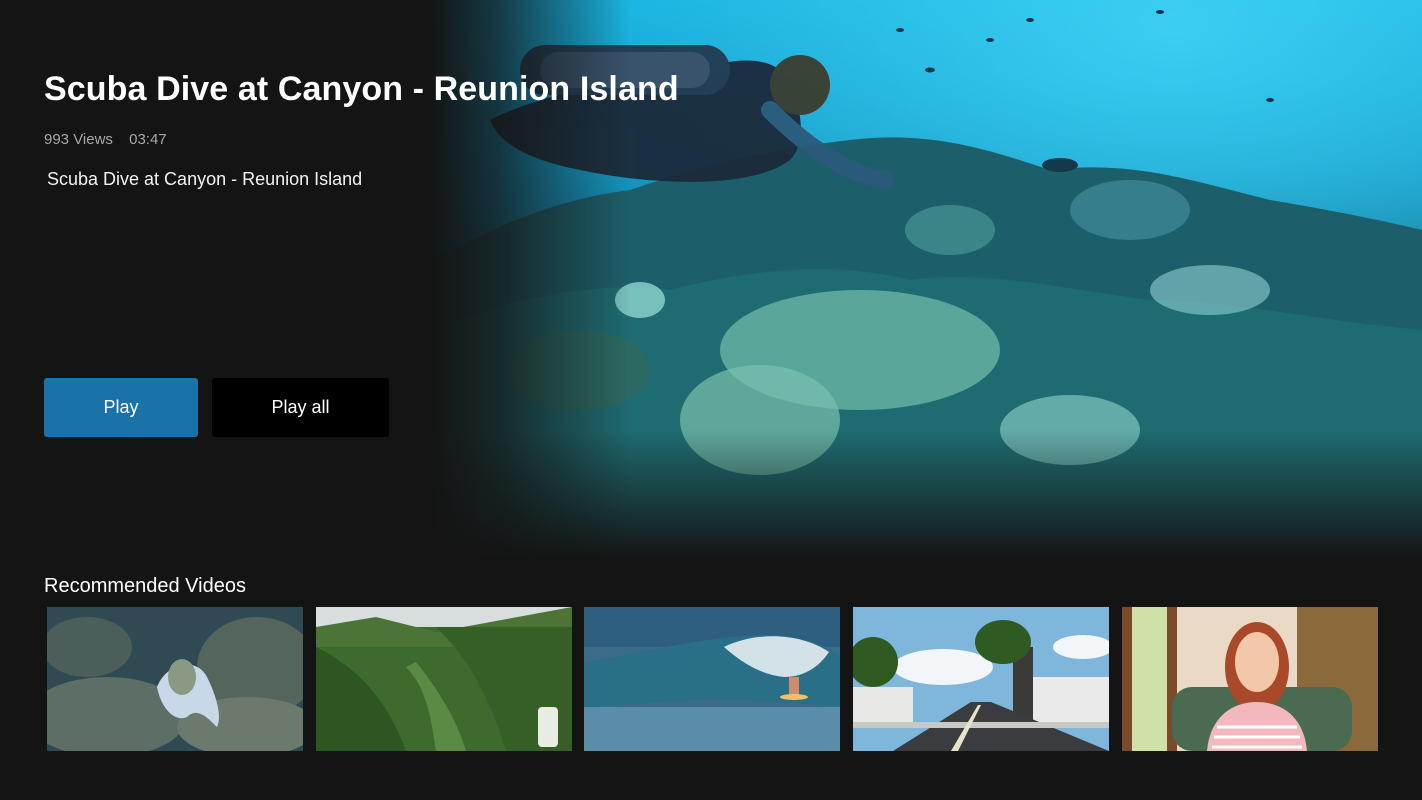 This screenshot has width=1422, height=800. I want to click on video-duration: 03:47, so click(148, 139).